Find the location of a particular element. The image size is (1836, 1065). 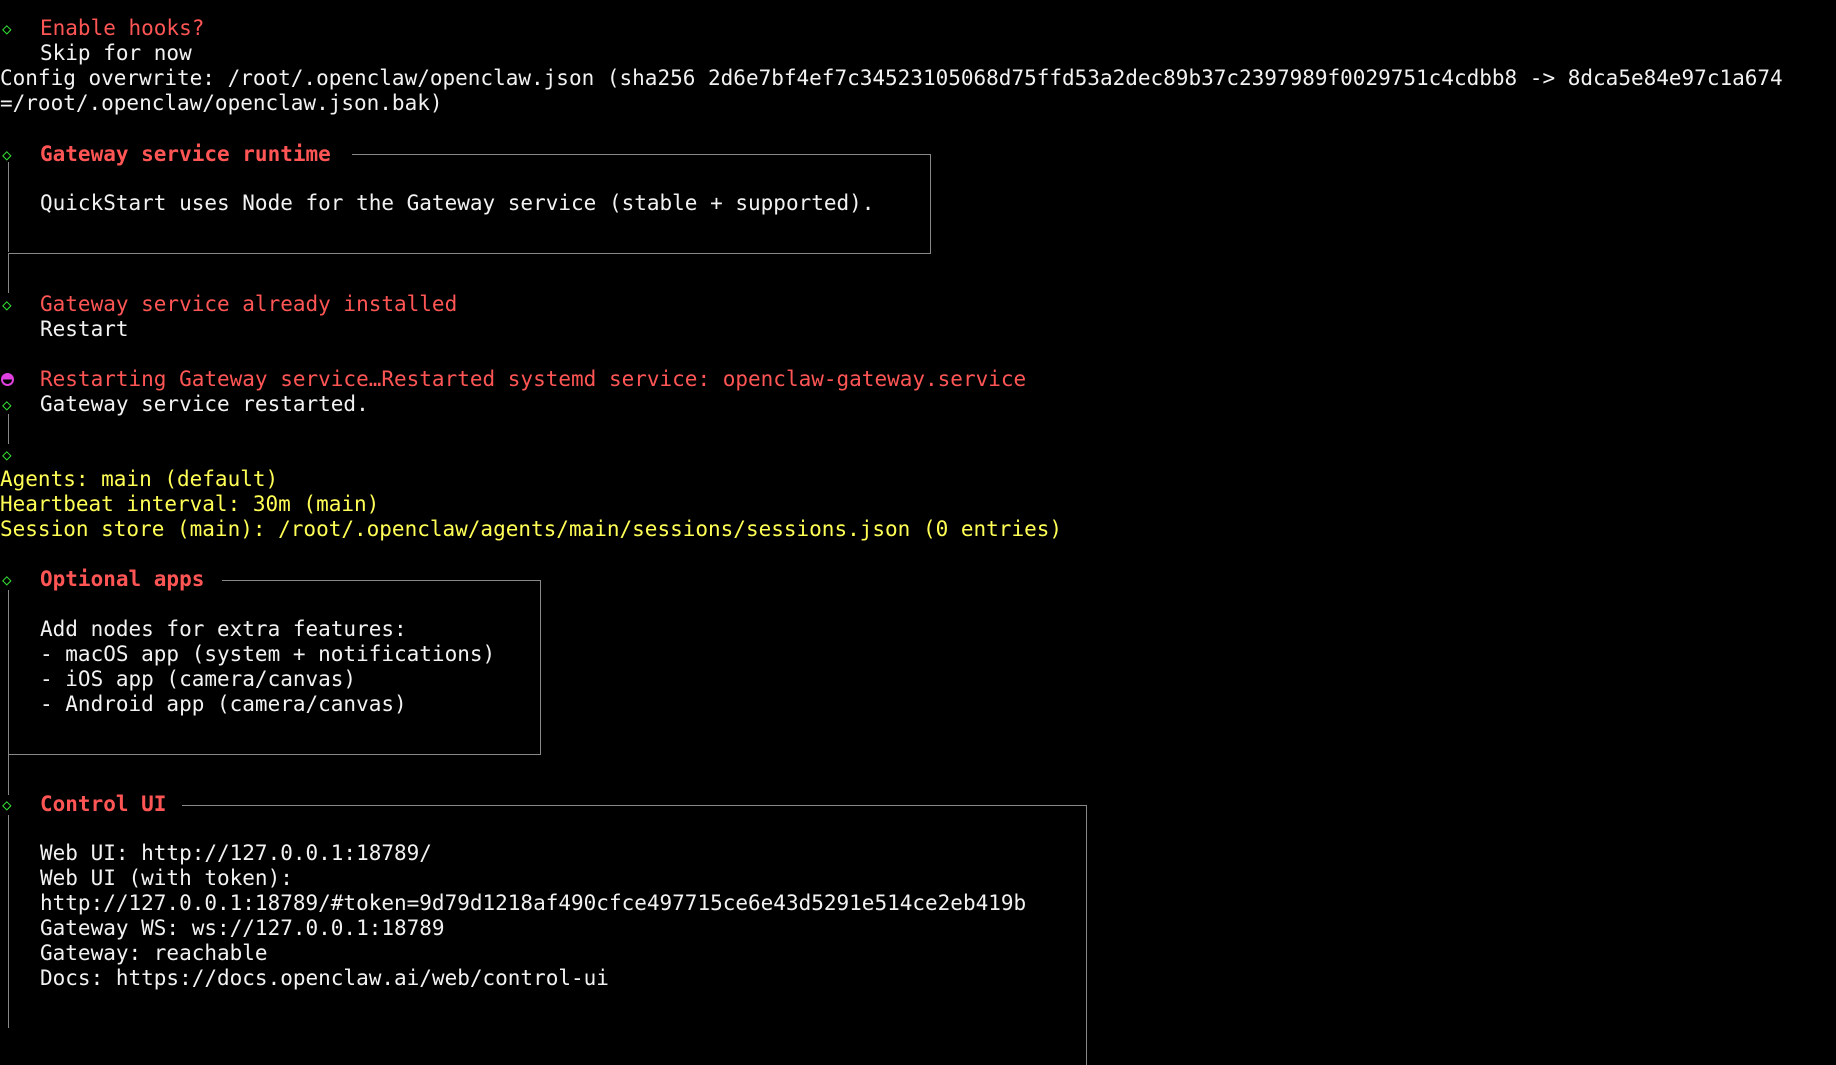

spinner-dot-icon is located at coordinates (7, 379).